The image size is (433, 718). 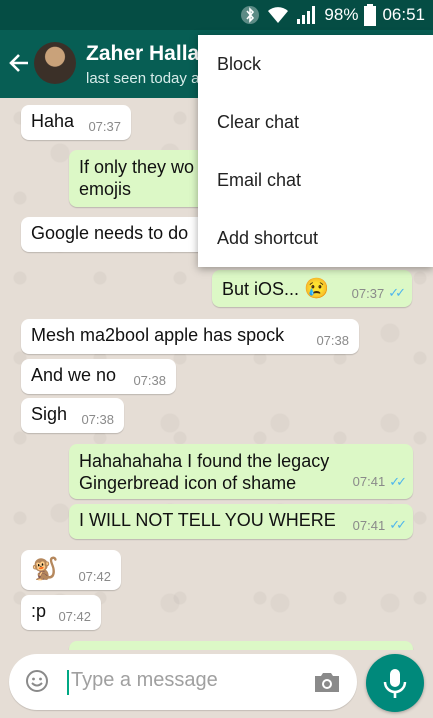 I want to click on status-icons: 98% 06:51, so click(x=332, y=15).